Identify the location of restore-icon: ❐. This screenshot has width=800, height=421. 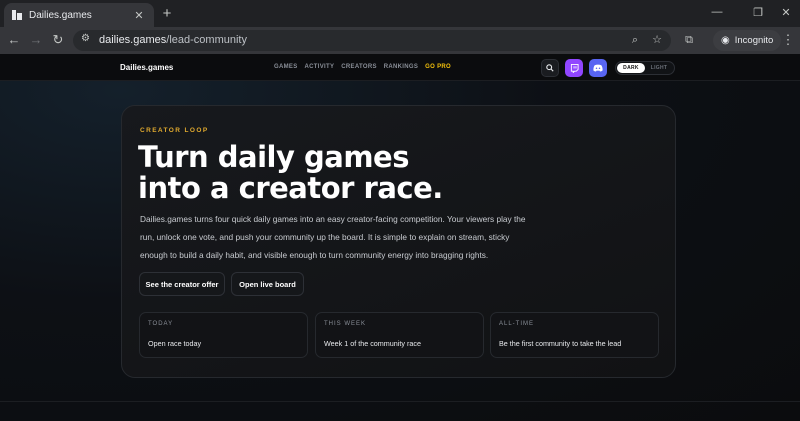
(758, 12).